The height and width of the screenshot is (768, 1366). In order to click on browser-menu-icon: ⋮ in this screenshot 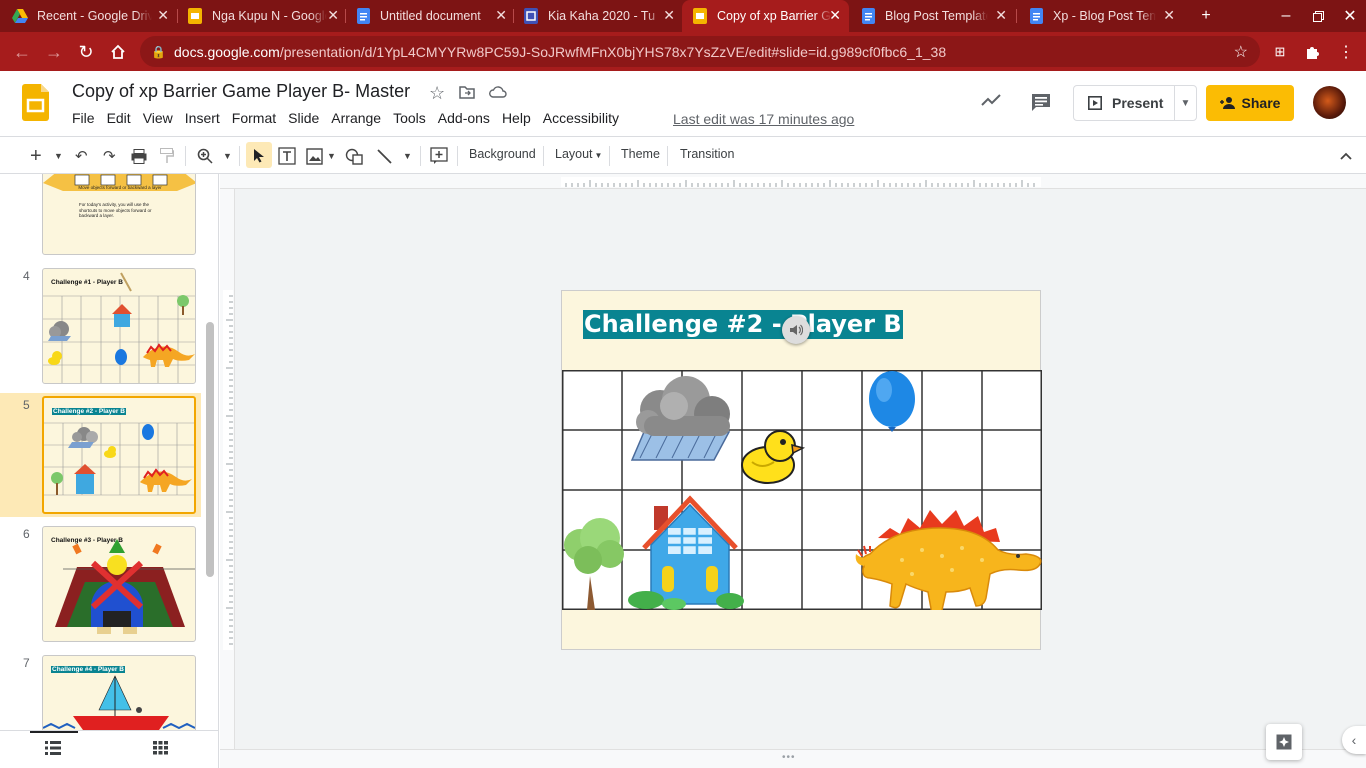, I will do `click(1346, 52)`.